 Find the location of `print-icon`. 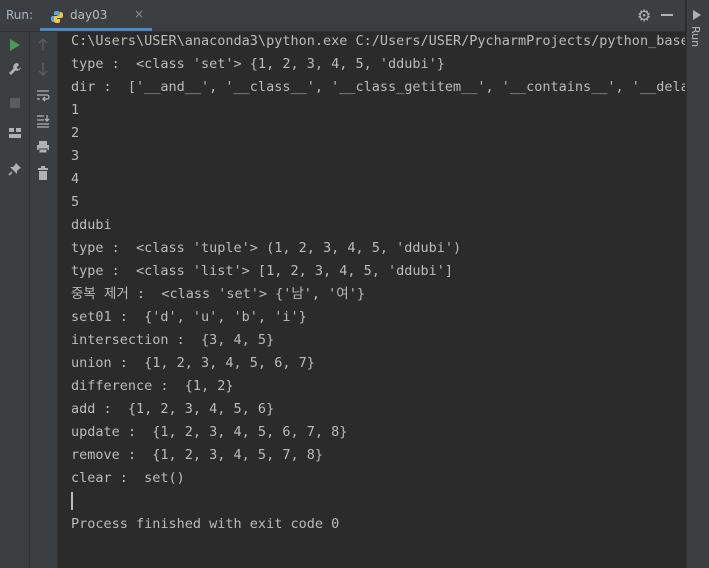

print-icon is located at coordinates (43, 147).